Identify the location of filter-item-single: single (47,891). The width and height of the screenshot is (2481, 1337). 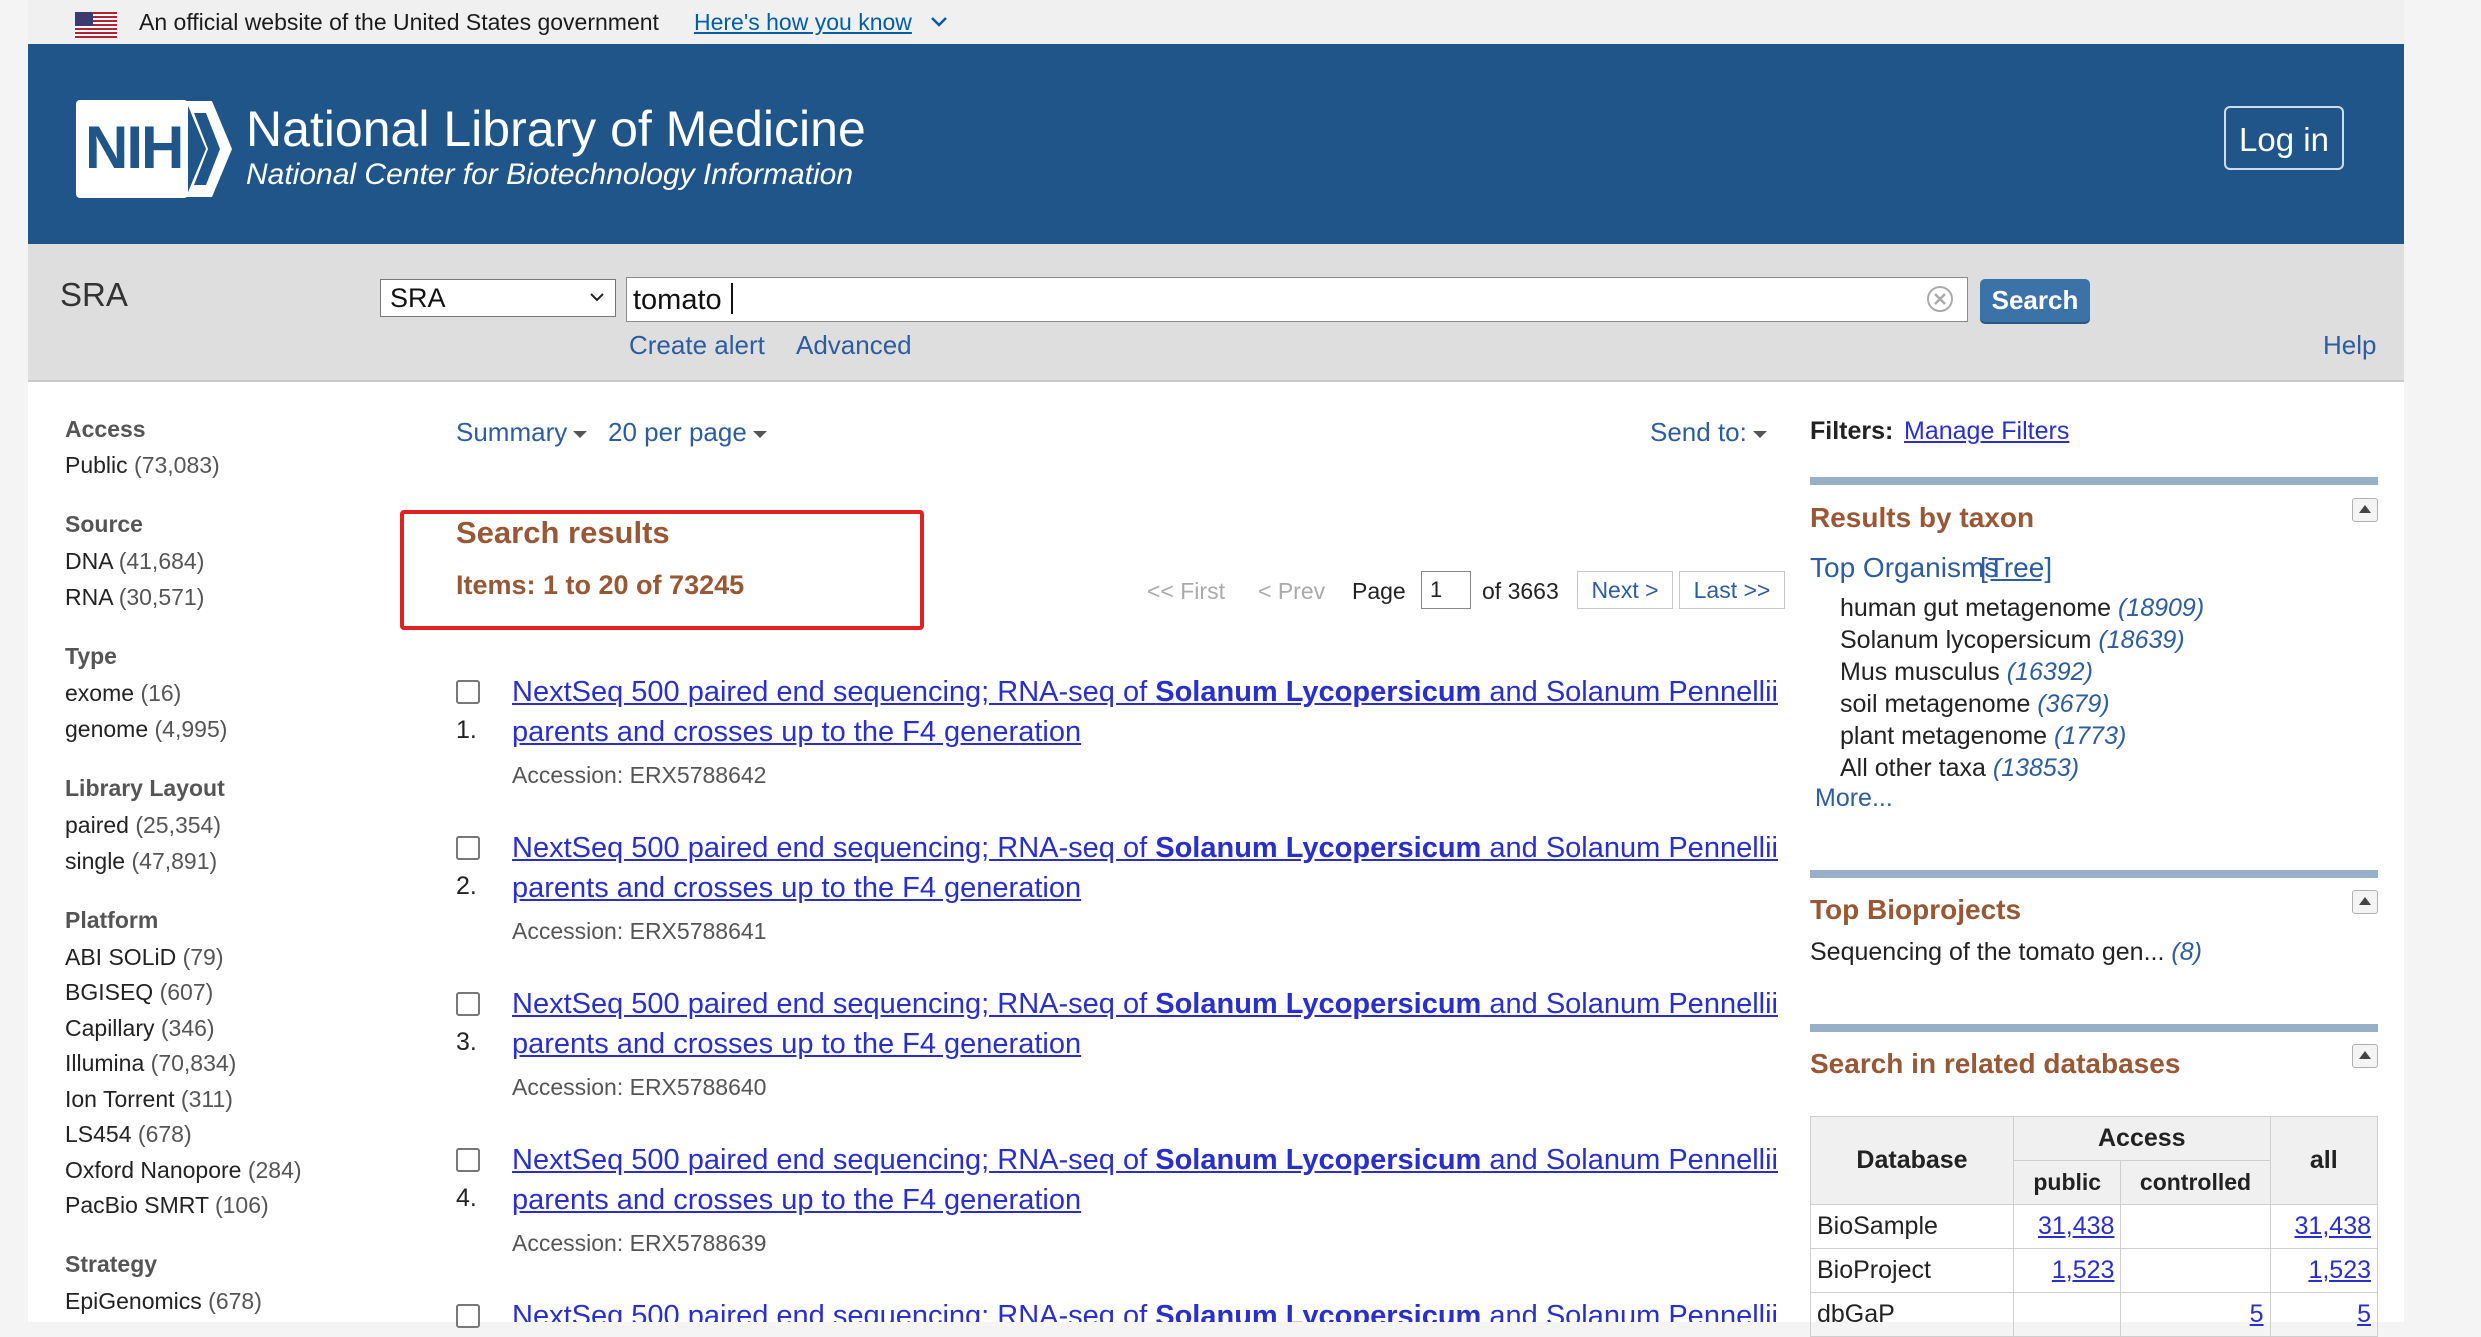
(141, 861).